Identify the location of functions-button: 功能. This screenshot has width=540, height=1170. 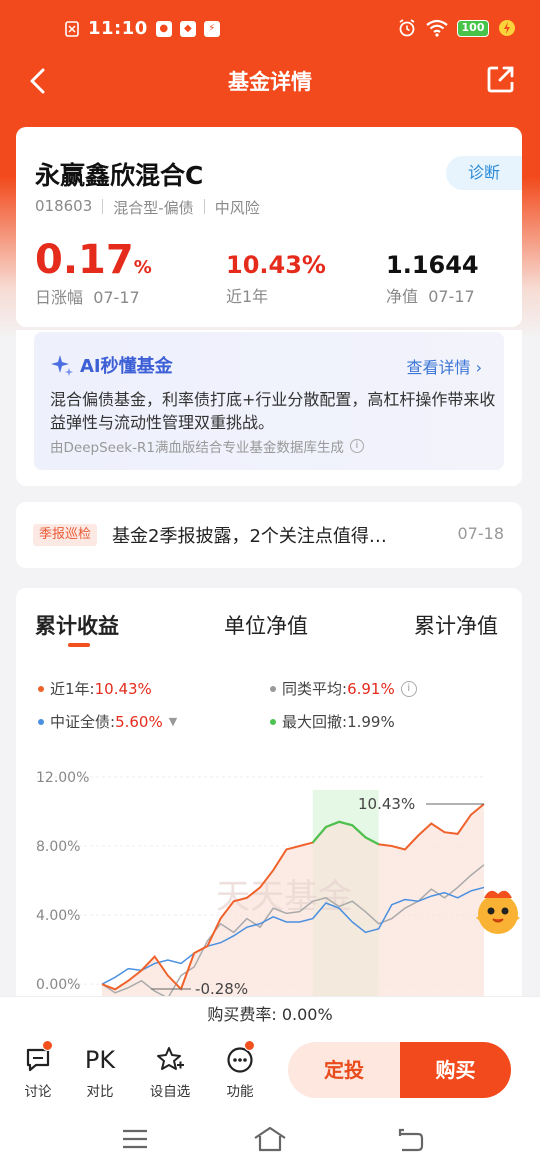
(240, 1070).